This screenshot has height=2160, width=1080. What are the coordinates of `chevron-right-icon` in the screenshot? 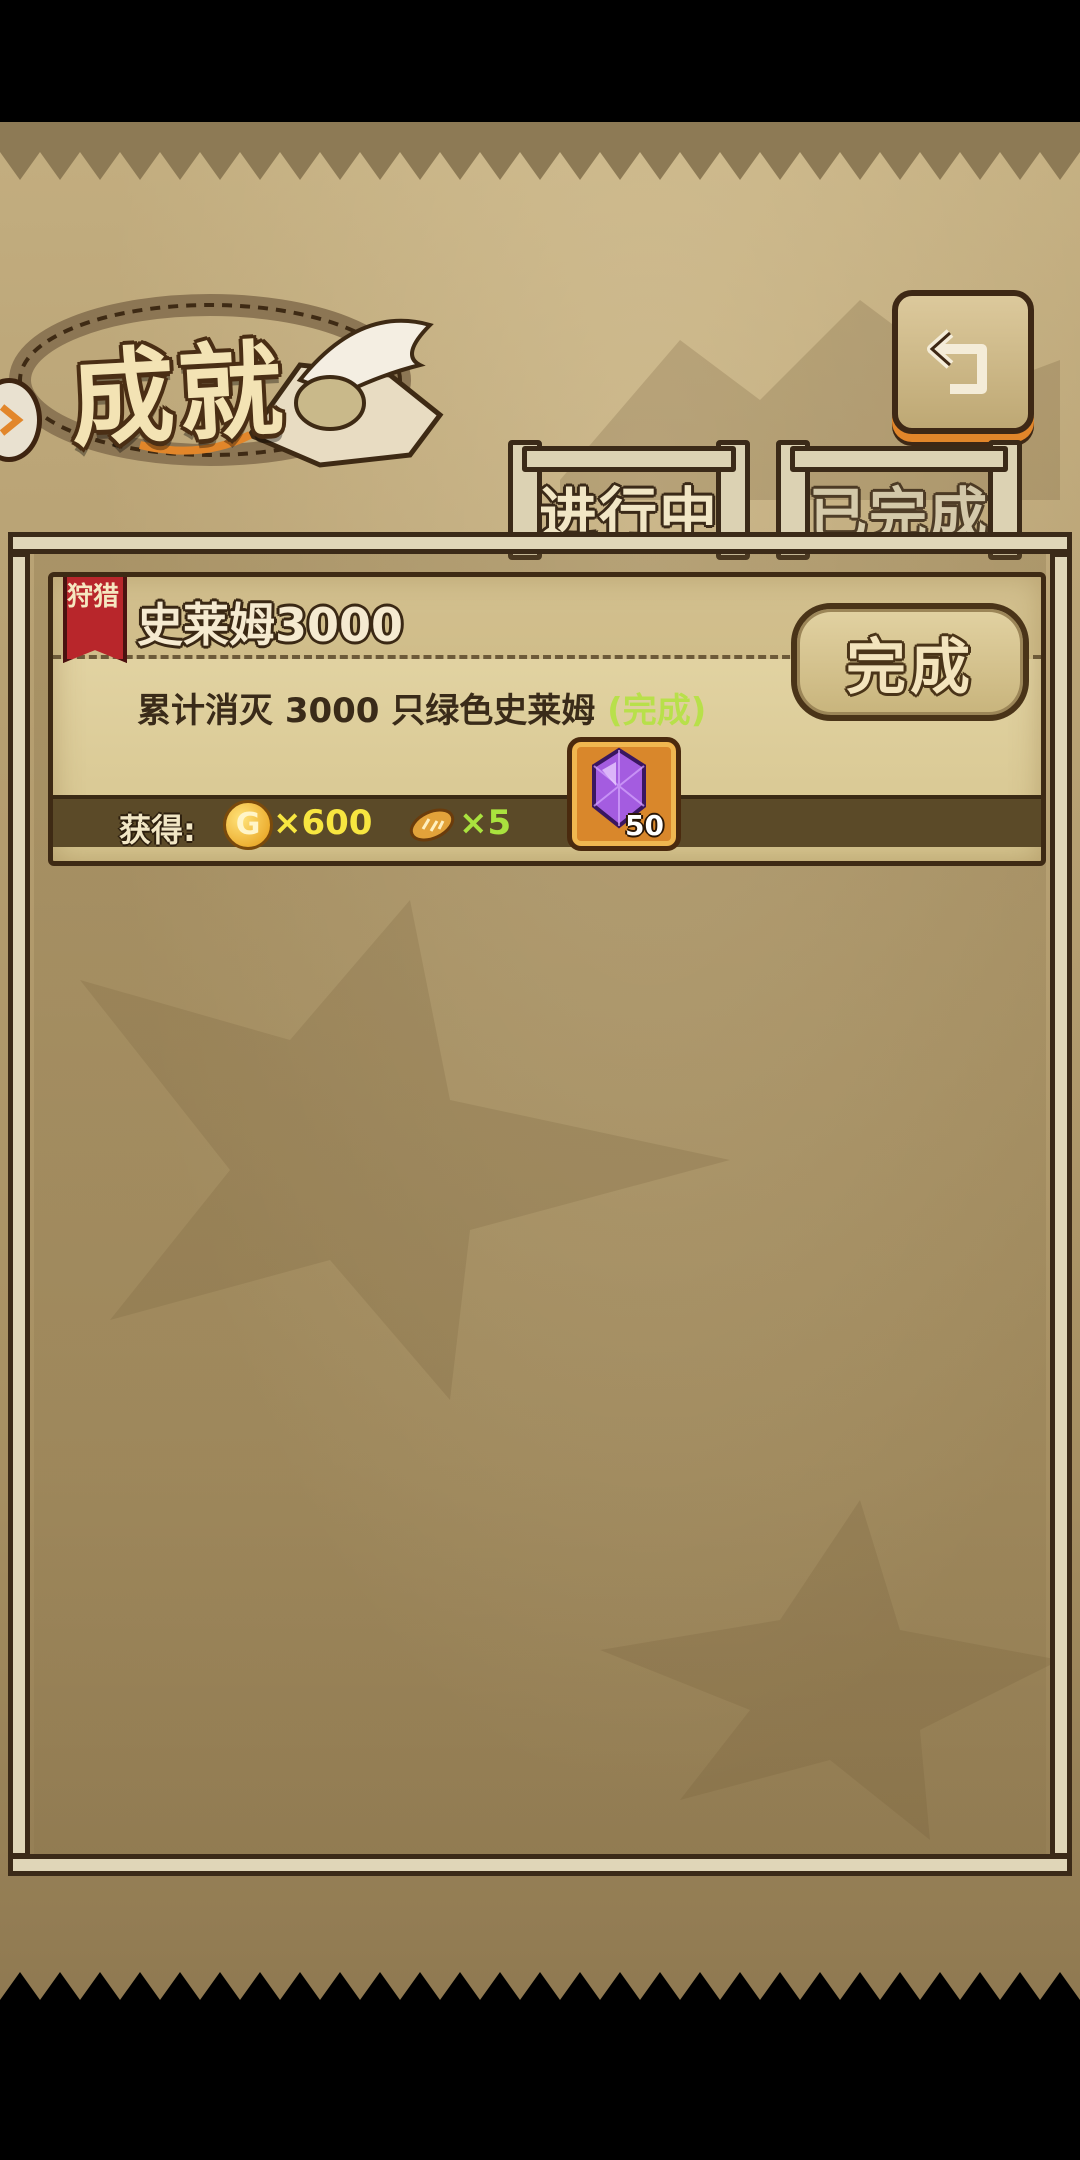 It's located at (12, 420).